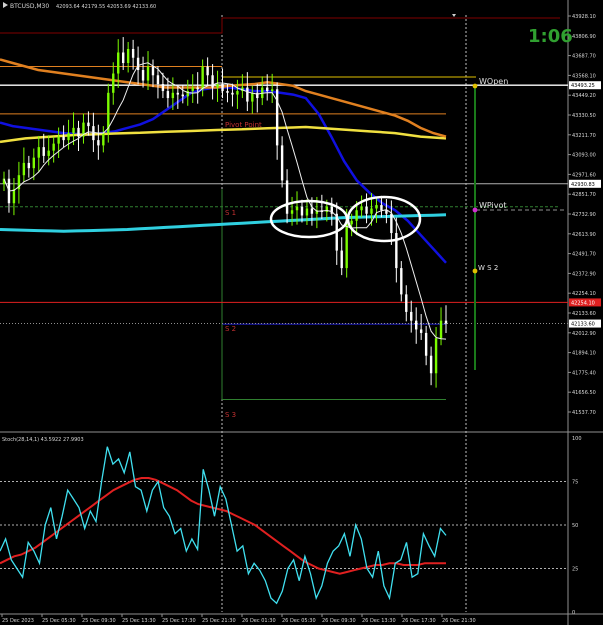 This screenshot has height=625, width=603. I want to click on ohlc-values: 42093.64 42179.55 42053.69 42133.60, so click(106, 7).